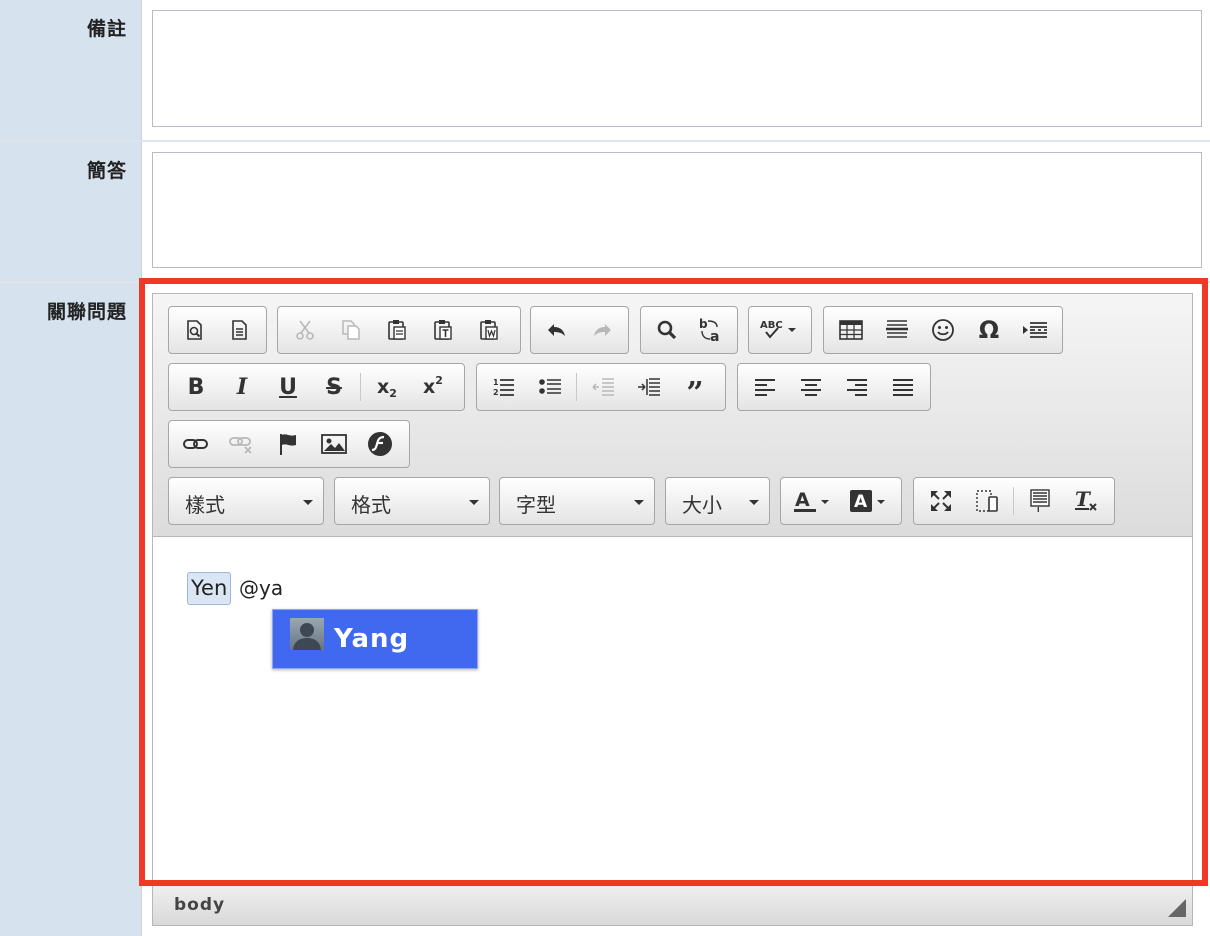 The height and width of the screenshot is (936, 1210). Describe the element at coordinates (496, 392) in the screenshot. I see `svg-text: 2` at that location.